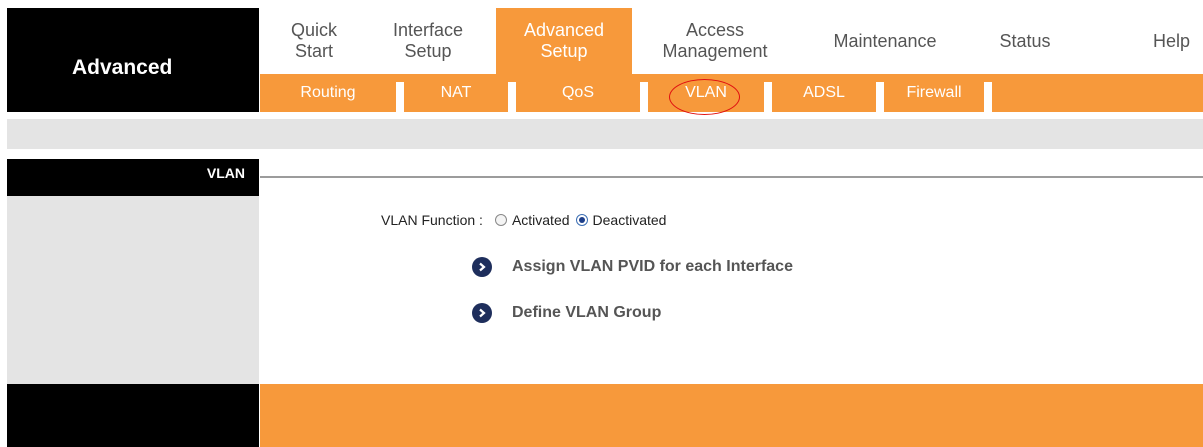  I want to click on nav-advanced-setup: Advanced Setup, so click(564, 41).